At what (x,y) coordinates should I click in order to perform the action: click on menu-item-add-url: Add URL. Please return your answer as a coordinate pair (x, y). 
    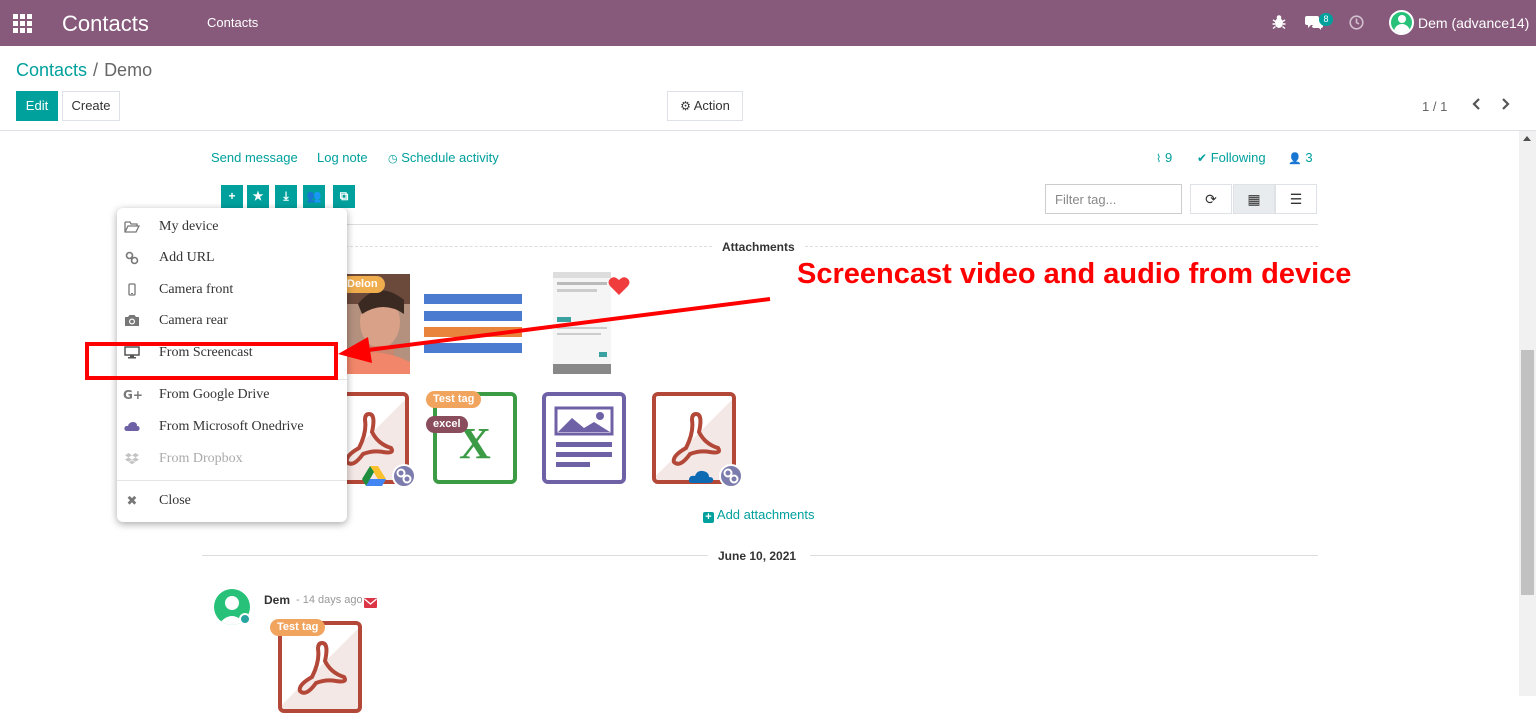
    Looking at the image, I should click on (232, 259).